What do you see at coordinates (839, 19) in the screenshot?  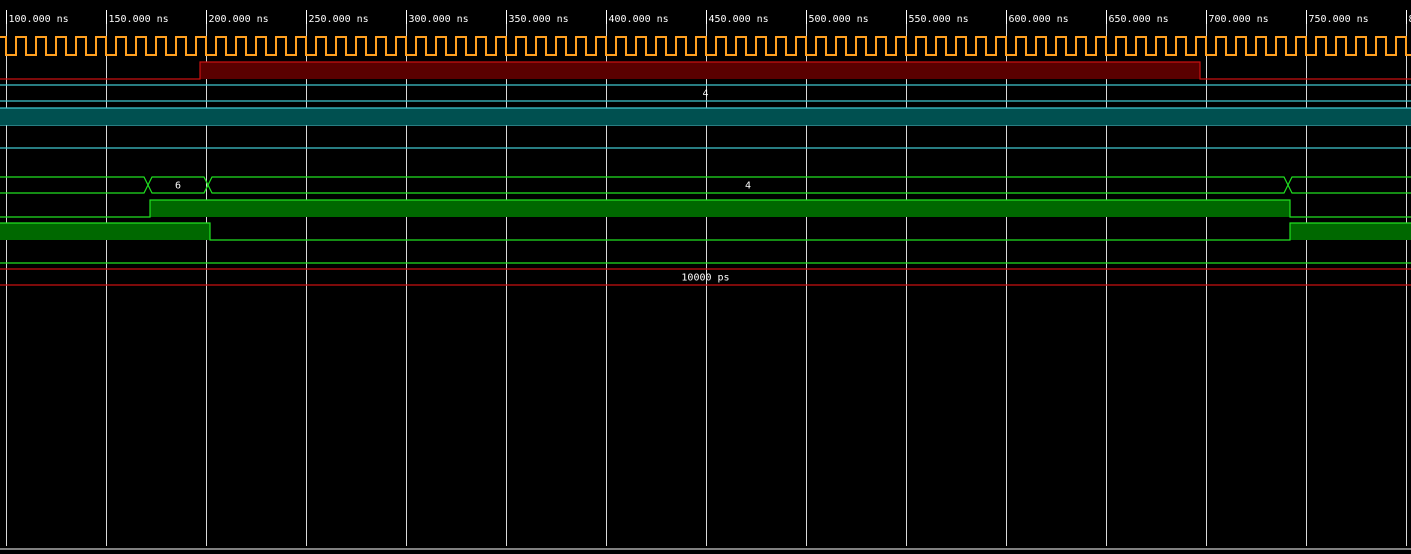 I see `ruler-label: 500.000 ns` at bounding box center [839, 19].